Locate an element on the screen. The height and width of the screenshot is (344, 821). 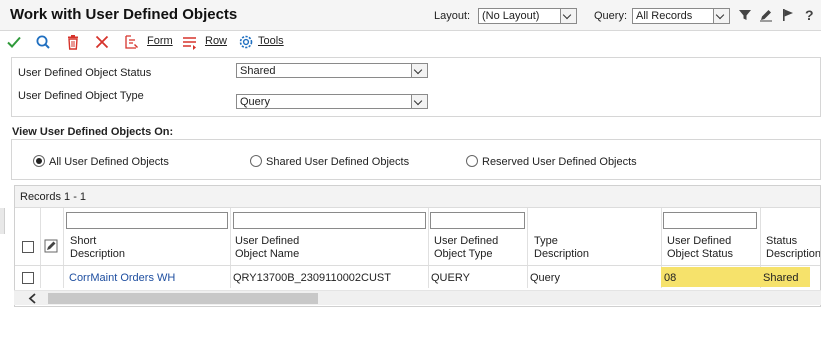
delete-icon is located at coordinates (73, 42).